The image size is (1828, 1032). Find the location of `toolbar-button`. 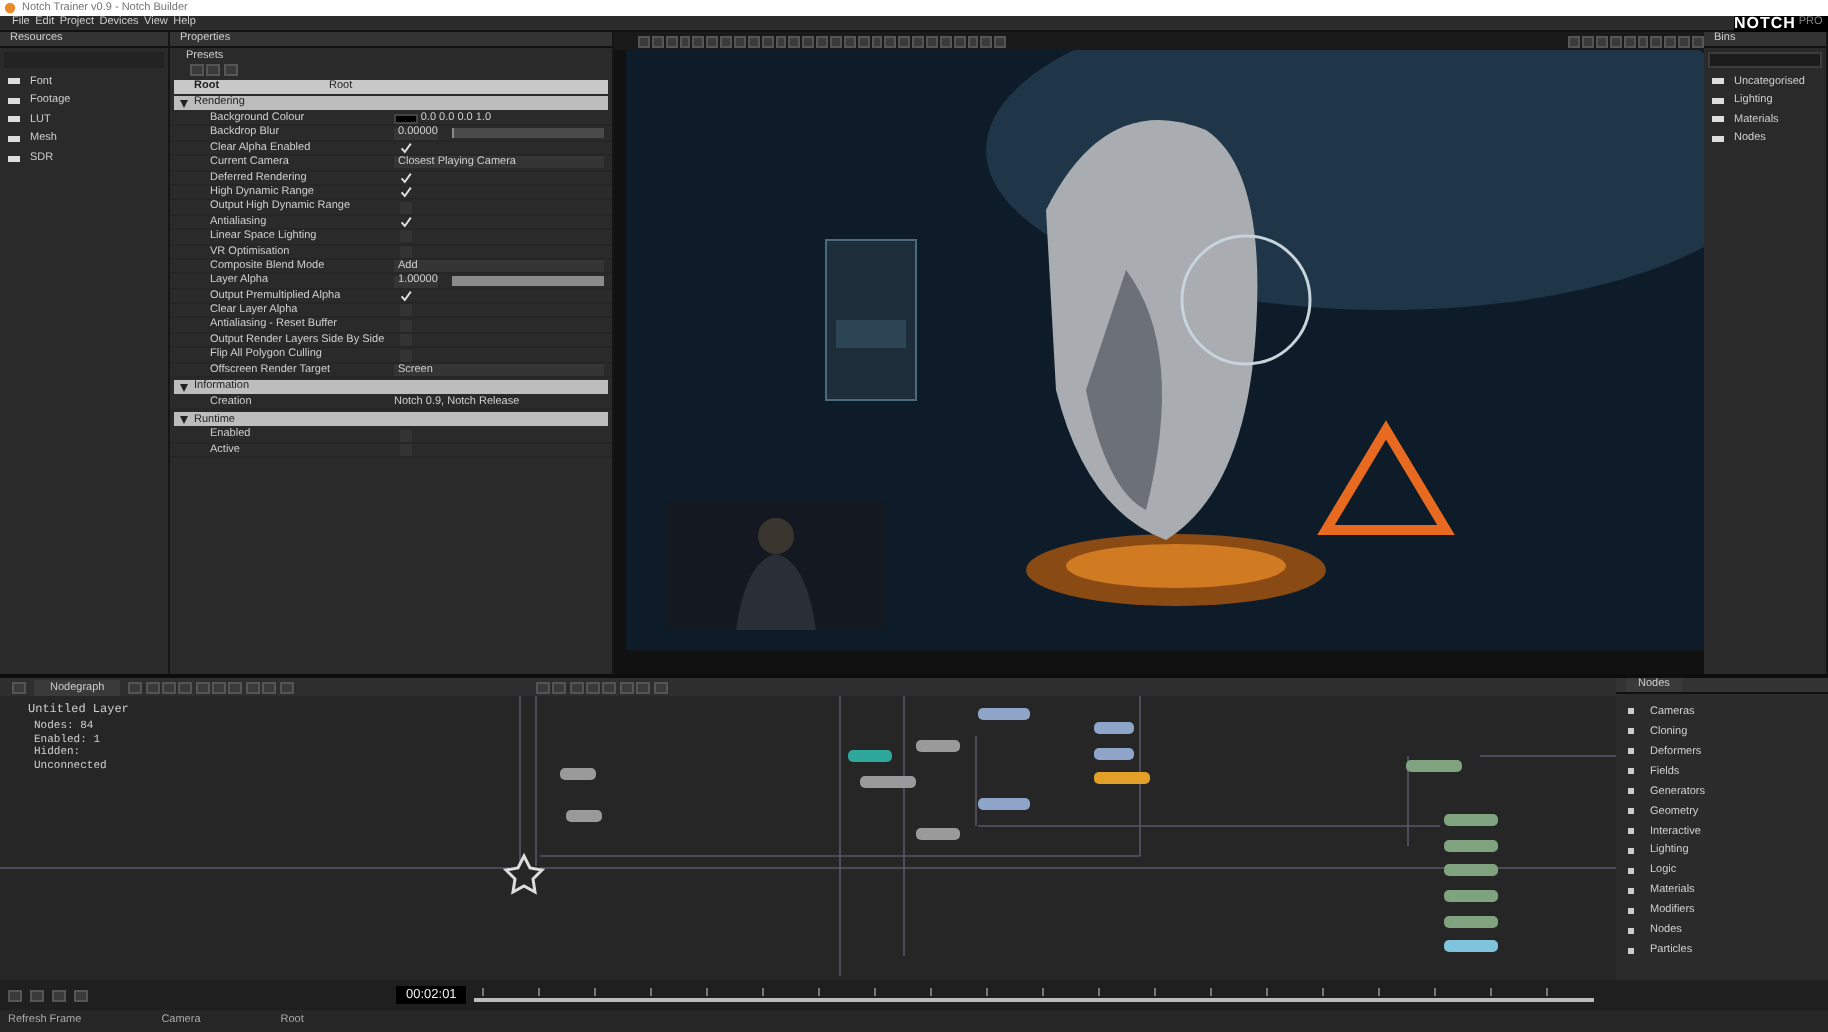

toolbar-button is located at coordinates (19, 687).